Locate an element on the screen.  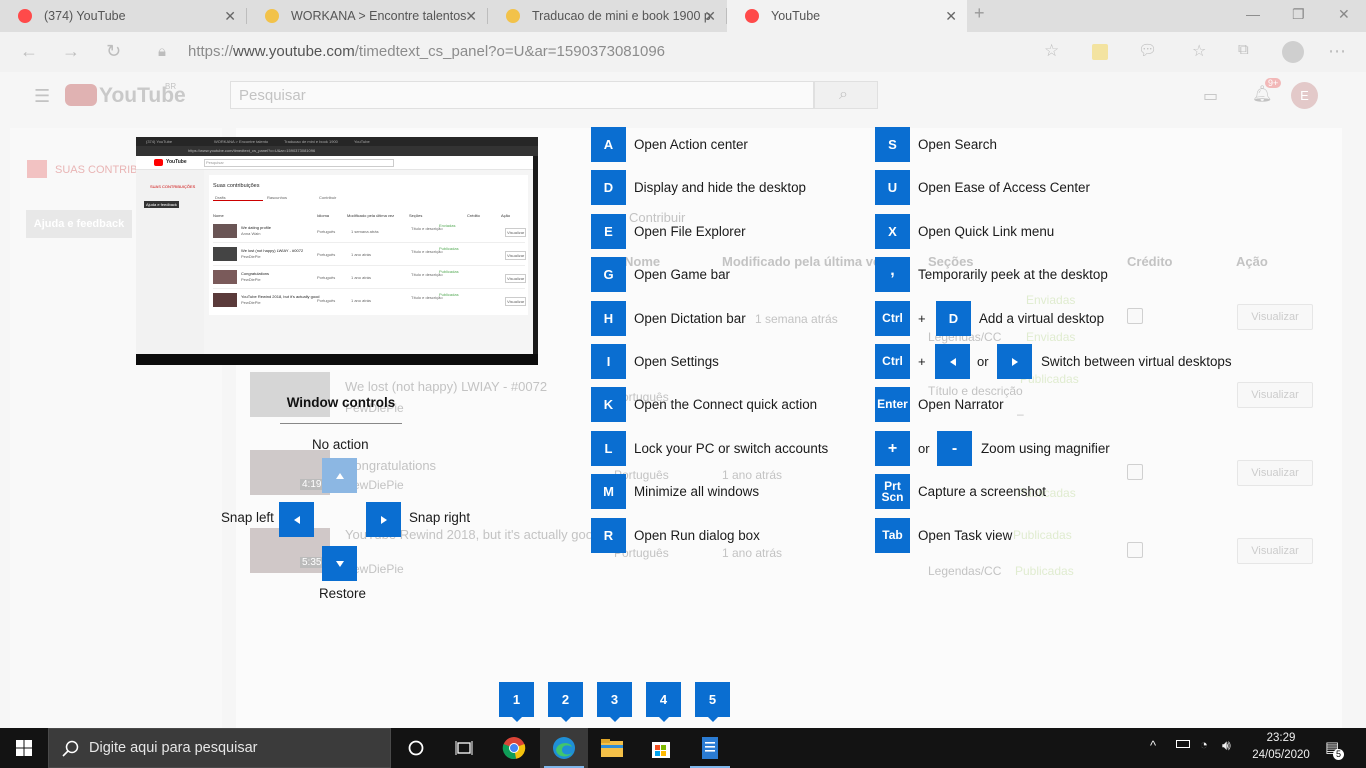
chrome-favicon-icon is located at coordinates (272, 16).